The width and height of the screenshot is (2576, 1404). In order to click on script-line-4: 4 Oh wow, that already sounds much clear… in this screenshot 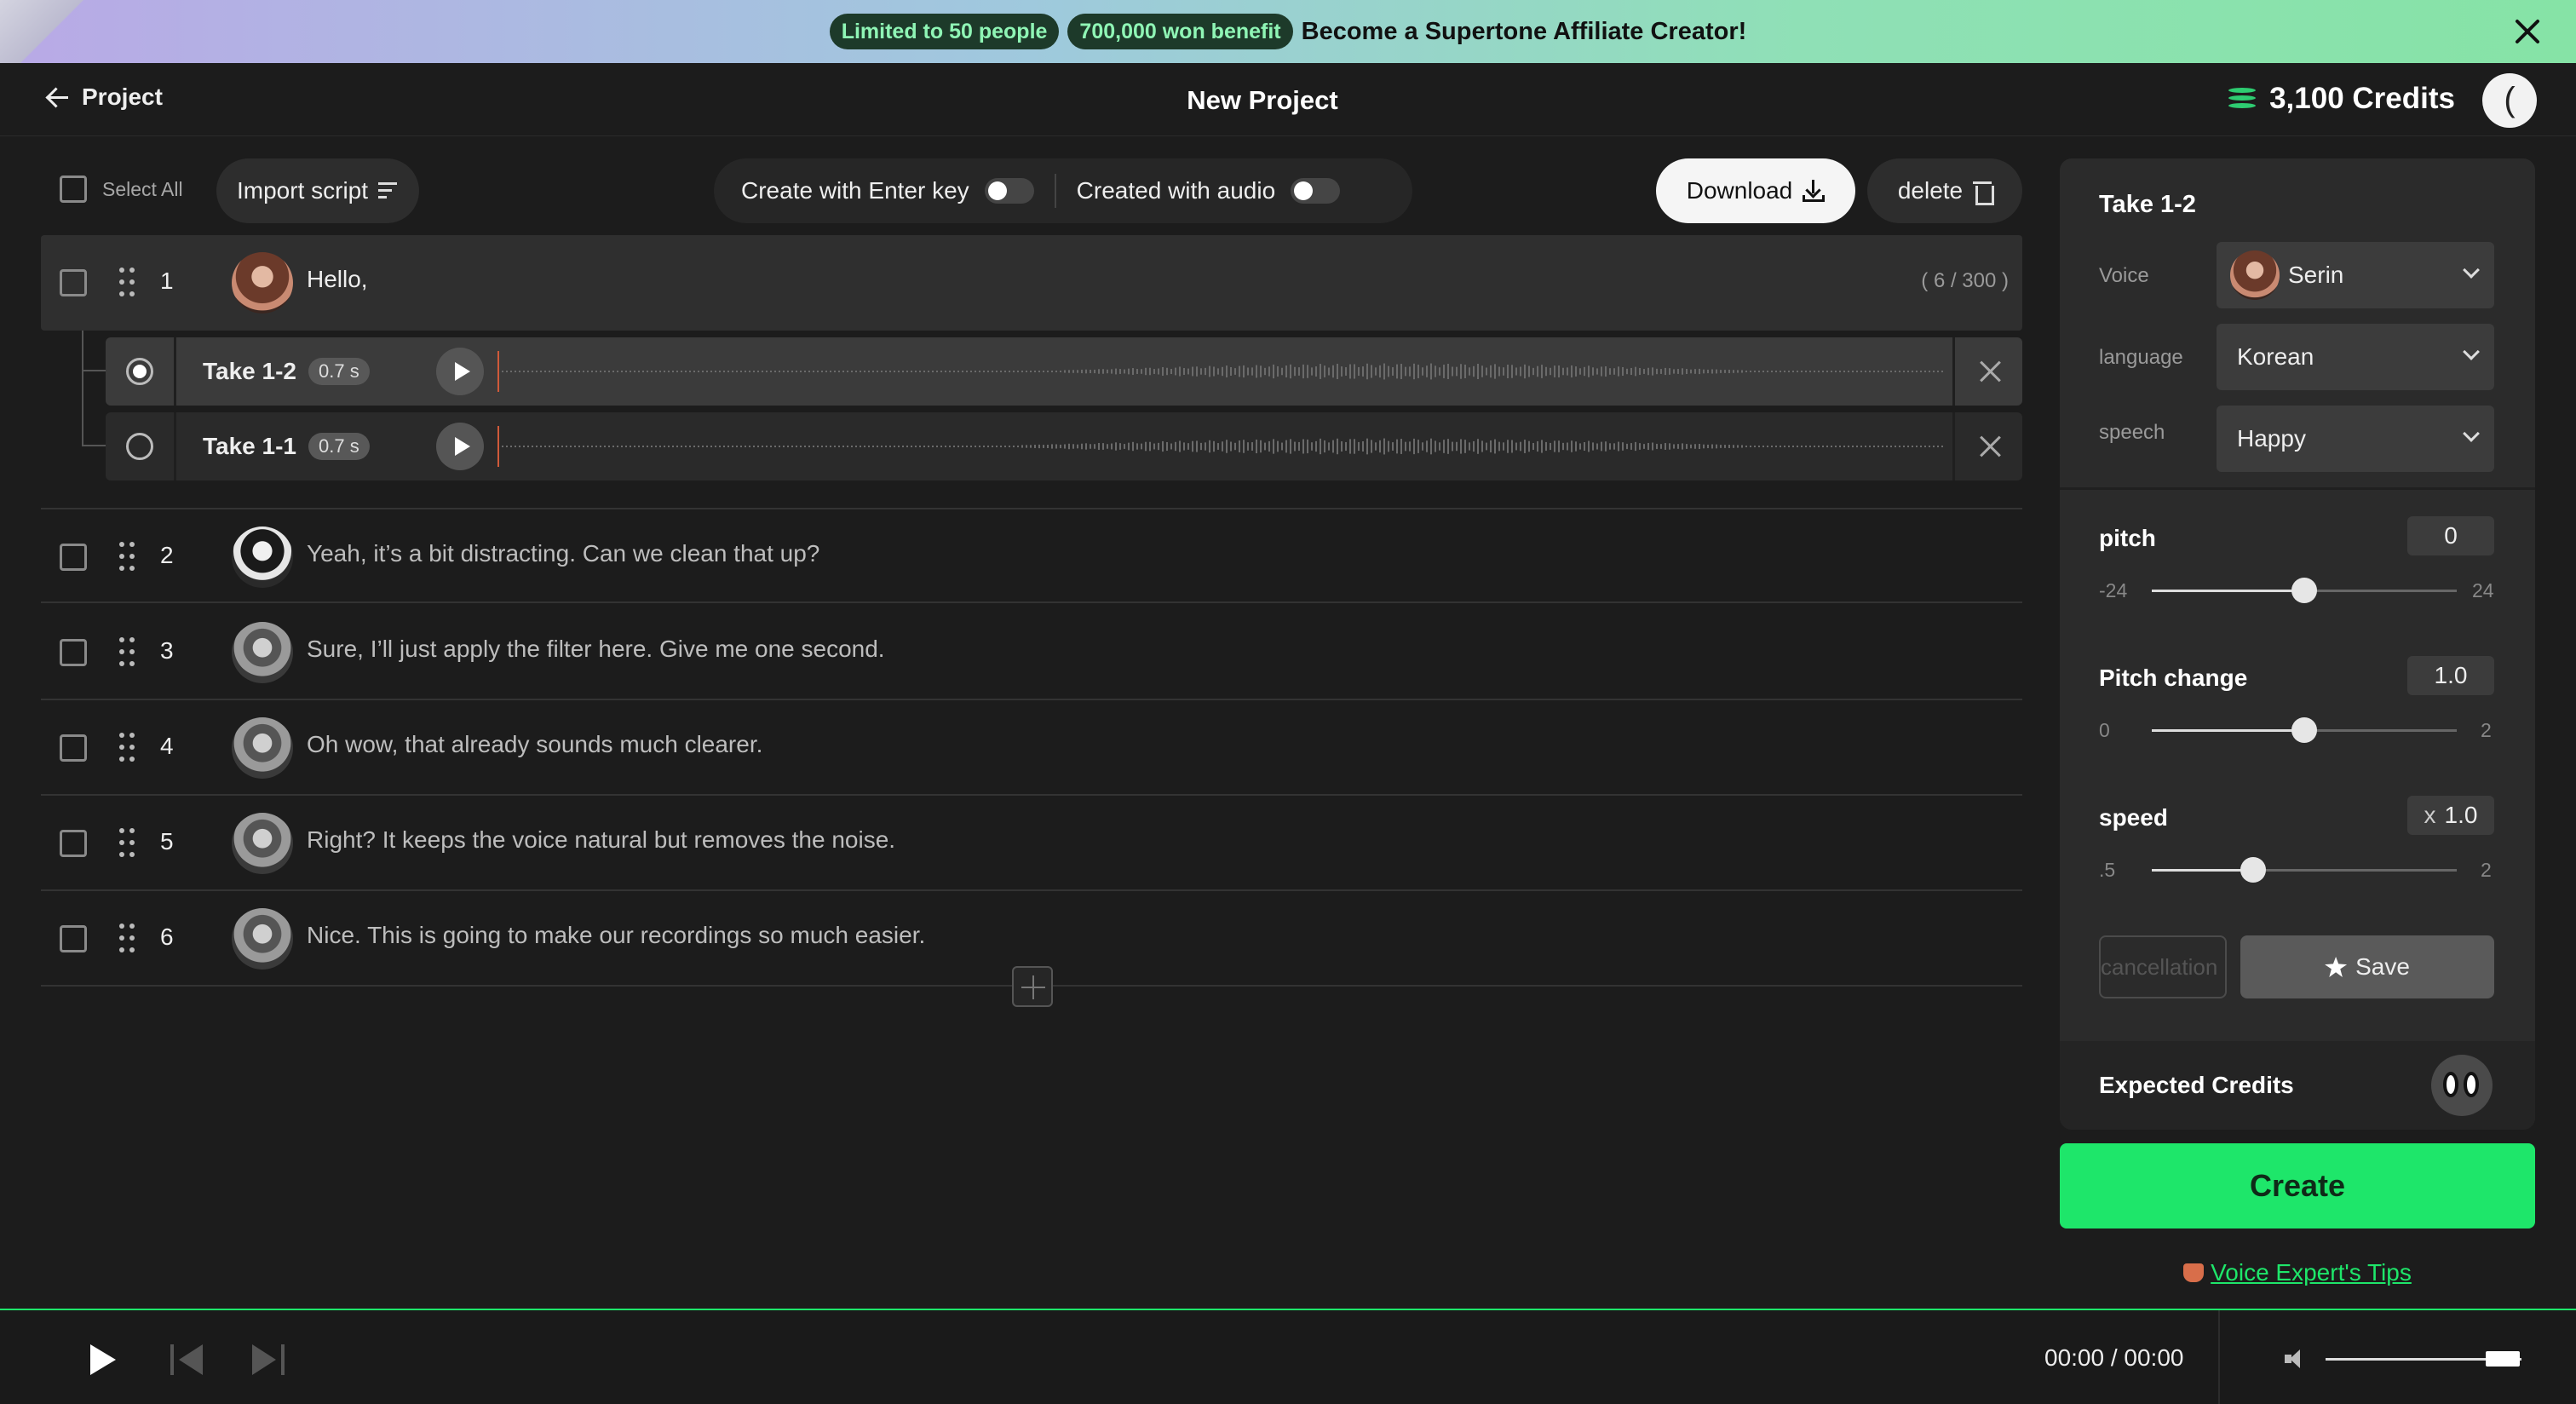, I will do `click(1032, 748)`.